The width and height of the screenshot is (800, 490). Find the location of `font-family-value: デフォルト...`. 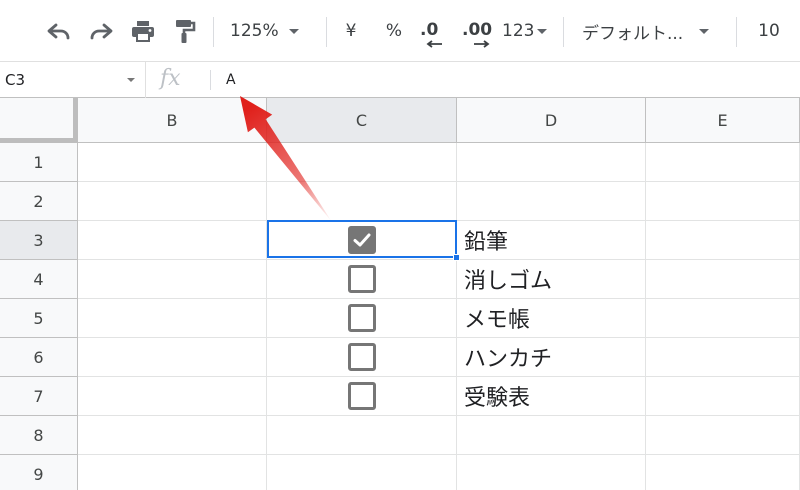

font-family-value: デフォルト... is located at coordinates (633, 33).